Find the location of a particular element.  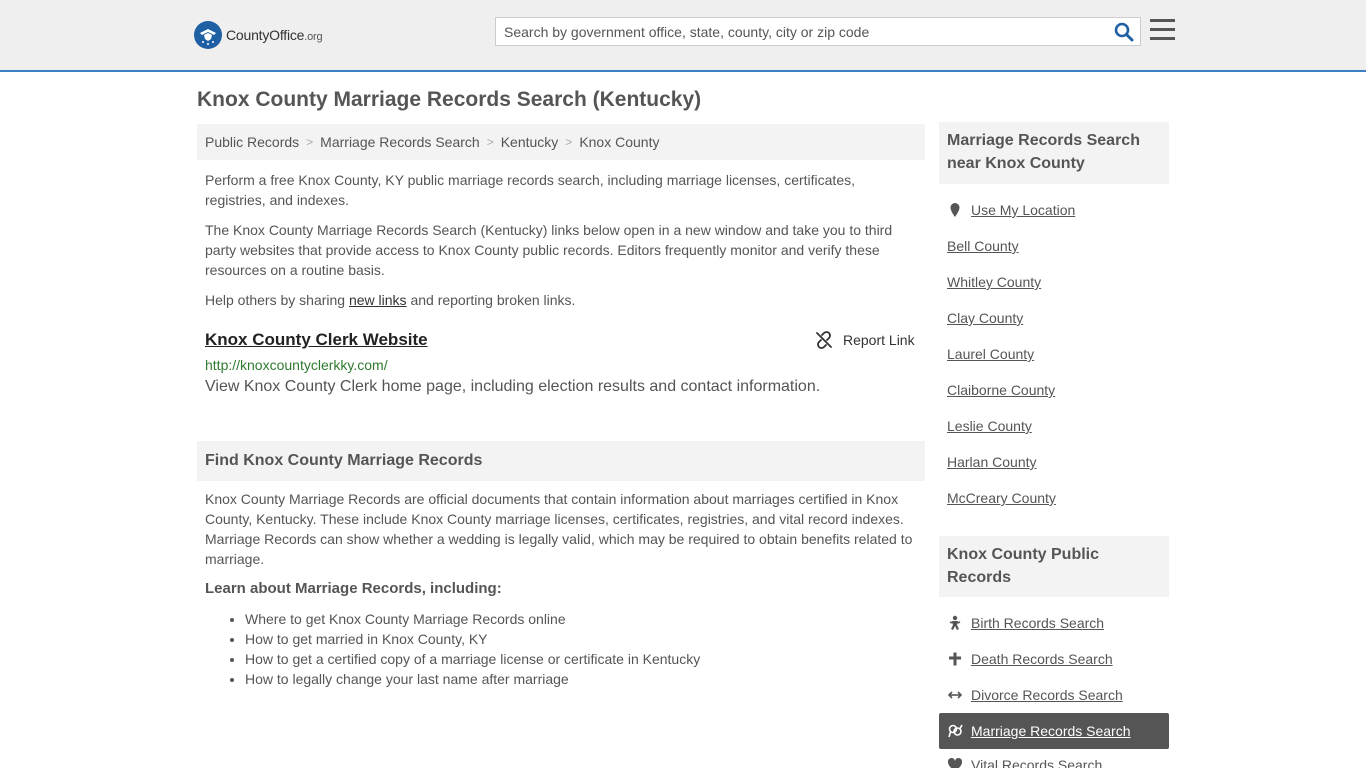

report-link-button: Report Link is located at coordinates (865, 340).